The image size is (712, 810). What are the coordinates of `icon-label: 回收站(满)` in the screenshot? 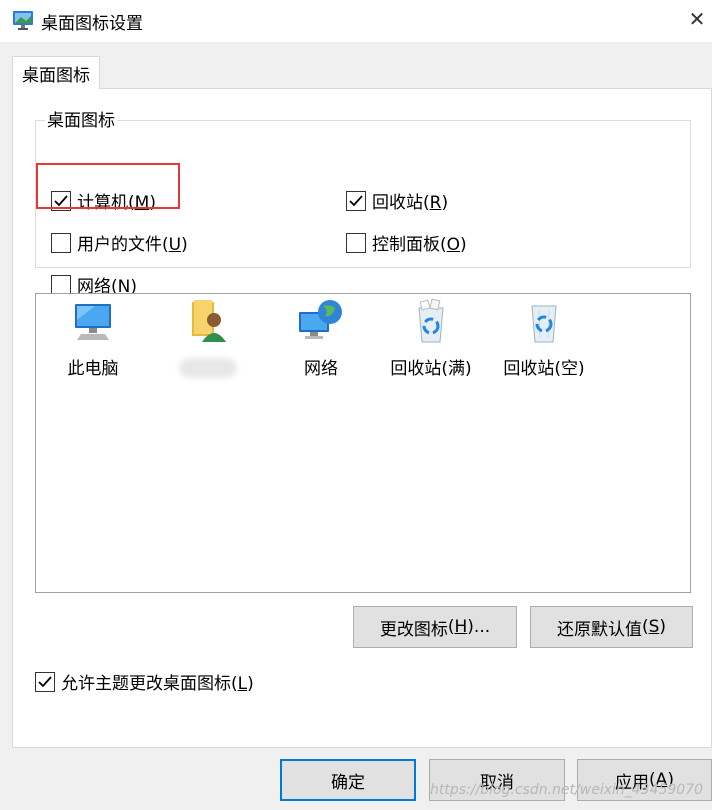 It's located at (431, 369).